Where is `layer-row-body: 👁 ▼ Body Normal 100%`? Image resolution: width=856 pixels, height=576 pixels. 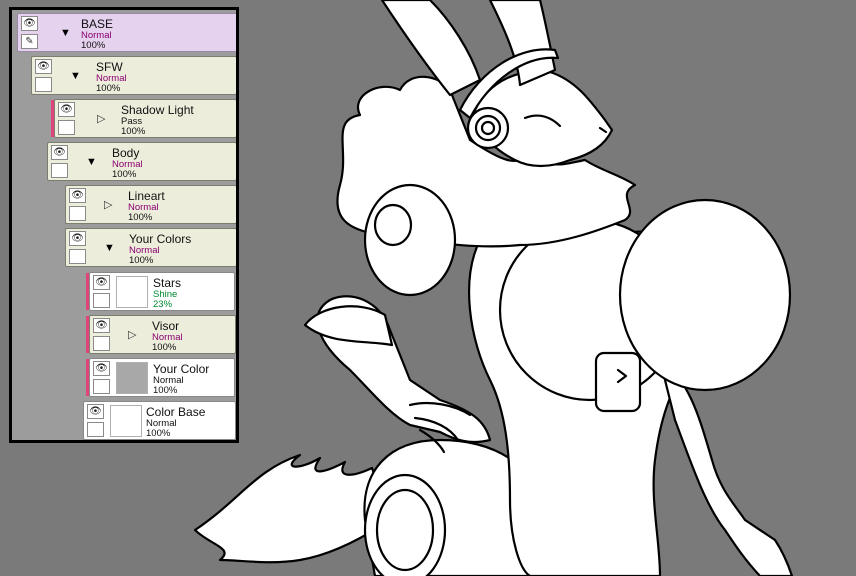 layer-row-body: 👁 ▼ Body Normal 100% is located at coordinates (141, 161).